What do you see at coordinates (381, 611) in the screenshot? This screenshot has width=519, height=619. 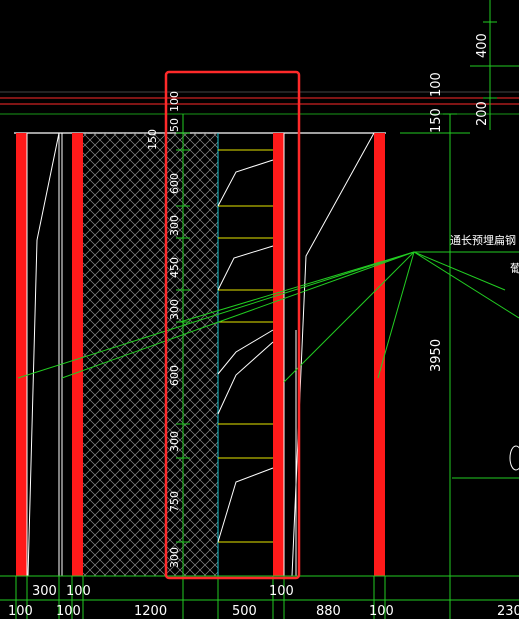 I see `bottom-row2-6: 100` at bounding box center [381, 611].